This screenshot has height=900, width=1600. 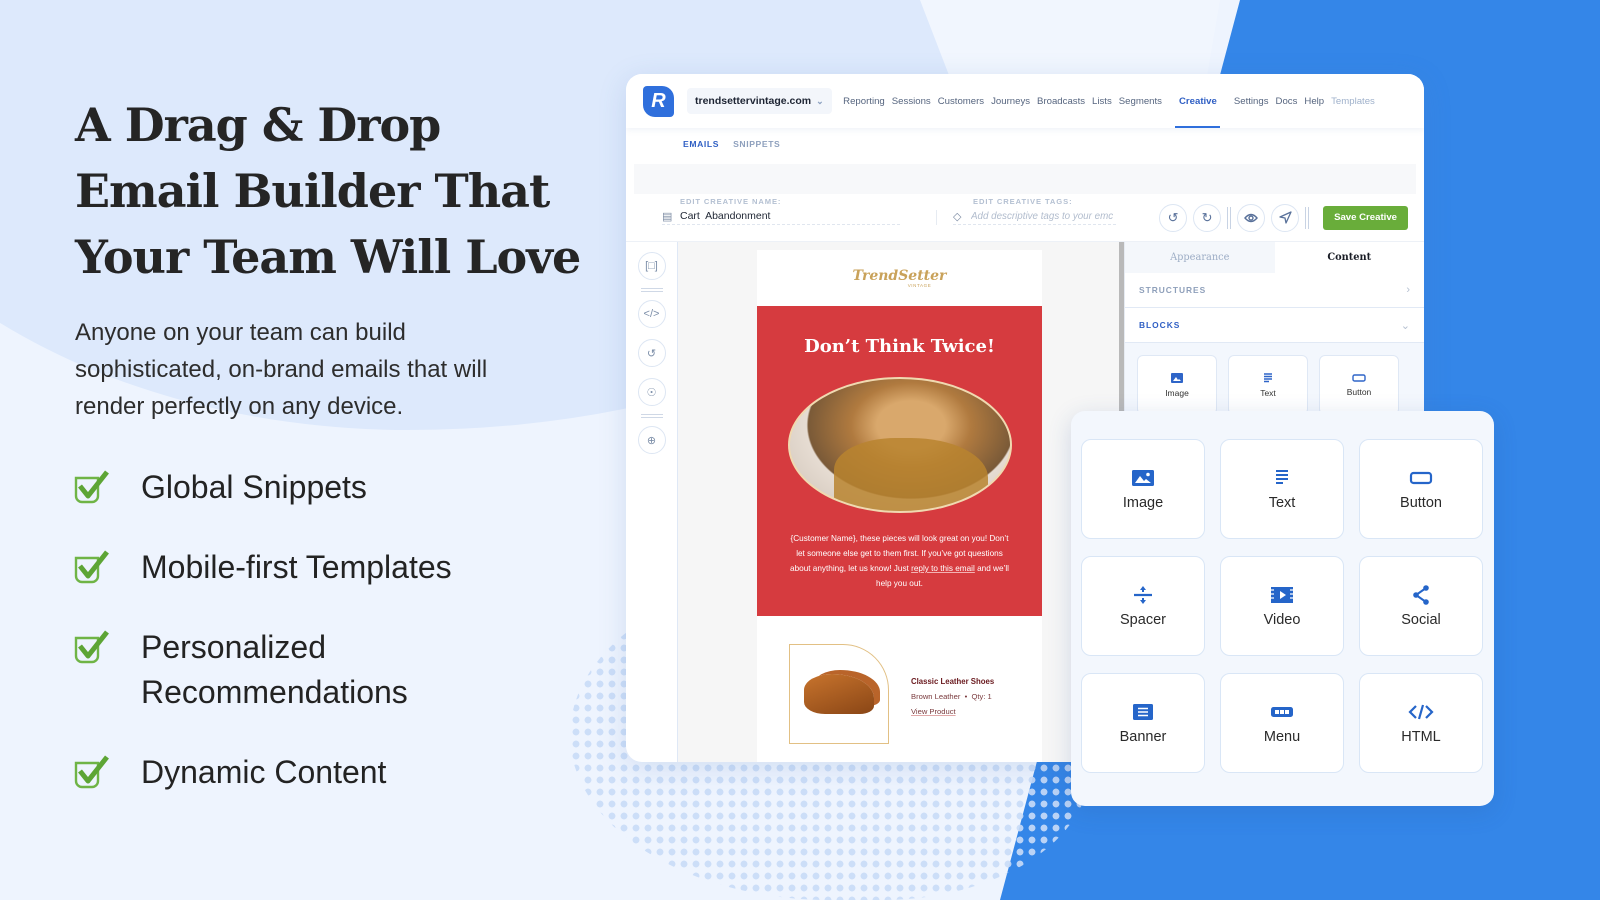 I want to click on block-button: Button, so click(x=1421, y=489).